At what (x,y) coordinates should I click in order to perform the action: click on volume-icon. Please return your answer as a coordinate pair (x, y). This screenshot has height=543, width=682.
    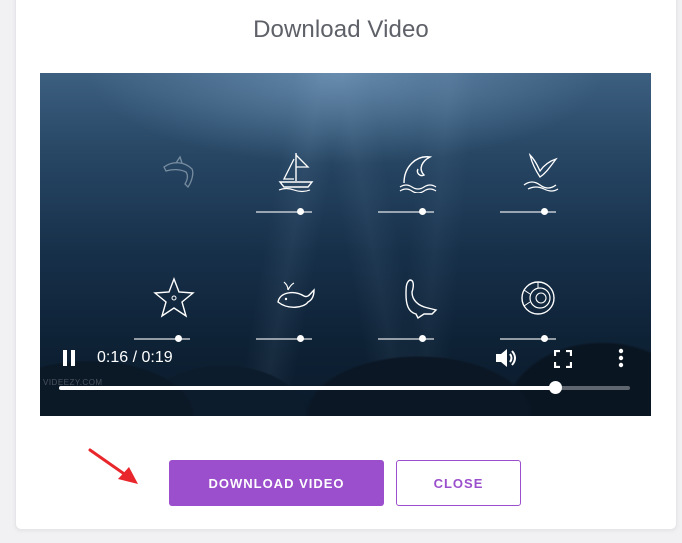
    Looking at the image, I should click on (506, 358).